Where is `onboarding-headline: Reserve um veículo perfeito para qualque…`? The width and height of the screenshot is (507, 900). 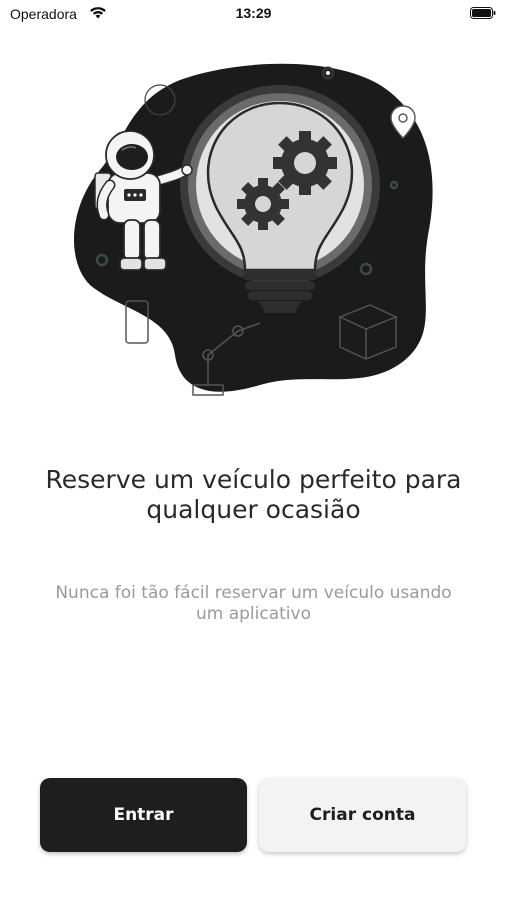
onboarding-headline: Reserve um veículo perfeito para qualque… is located at coordinates (253, 494).